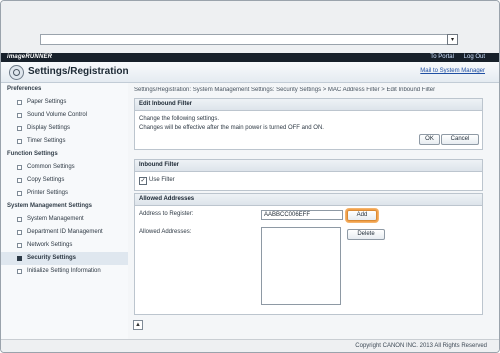 This screenshot has width=500, height=353. I want to click on address-to-register-input: AABBCC006EFF, so click(302, 215).